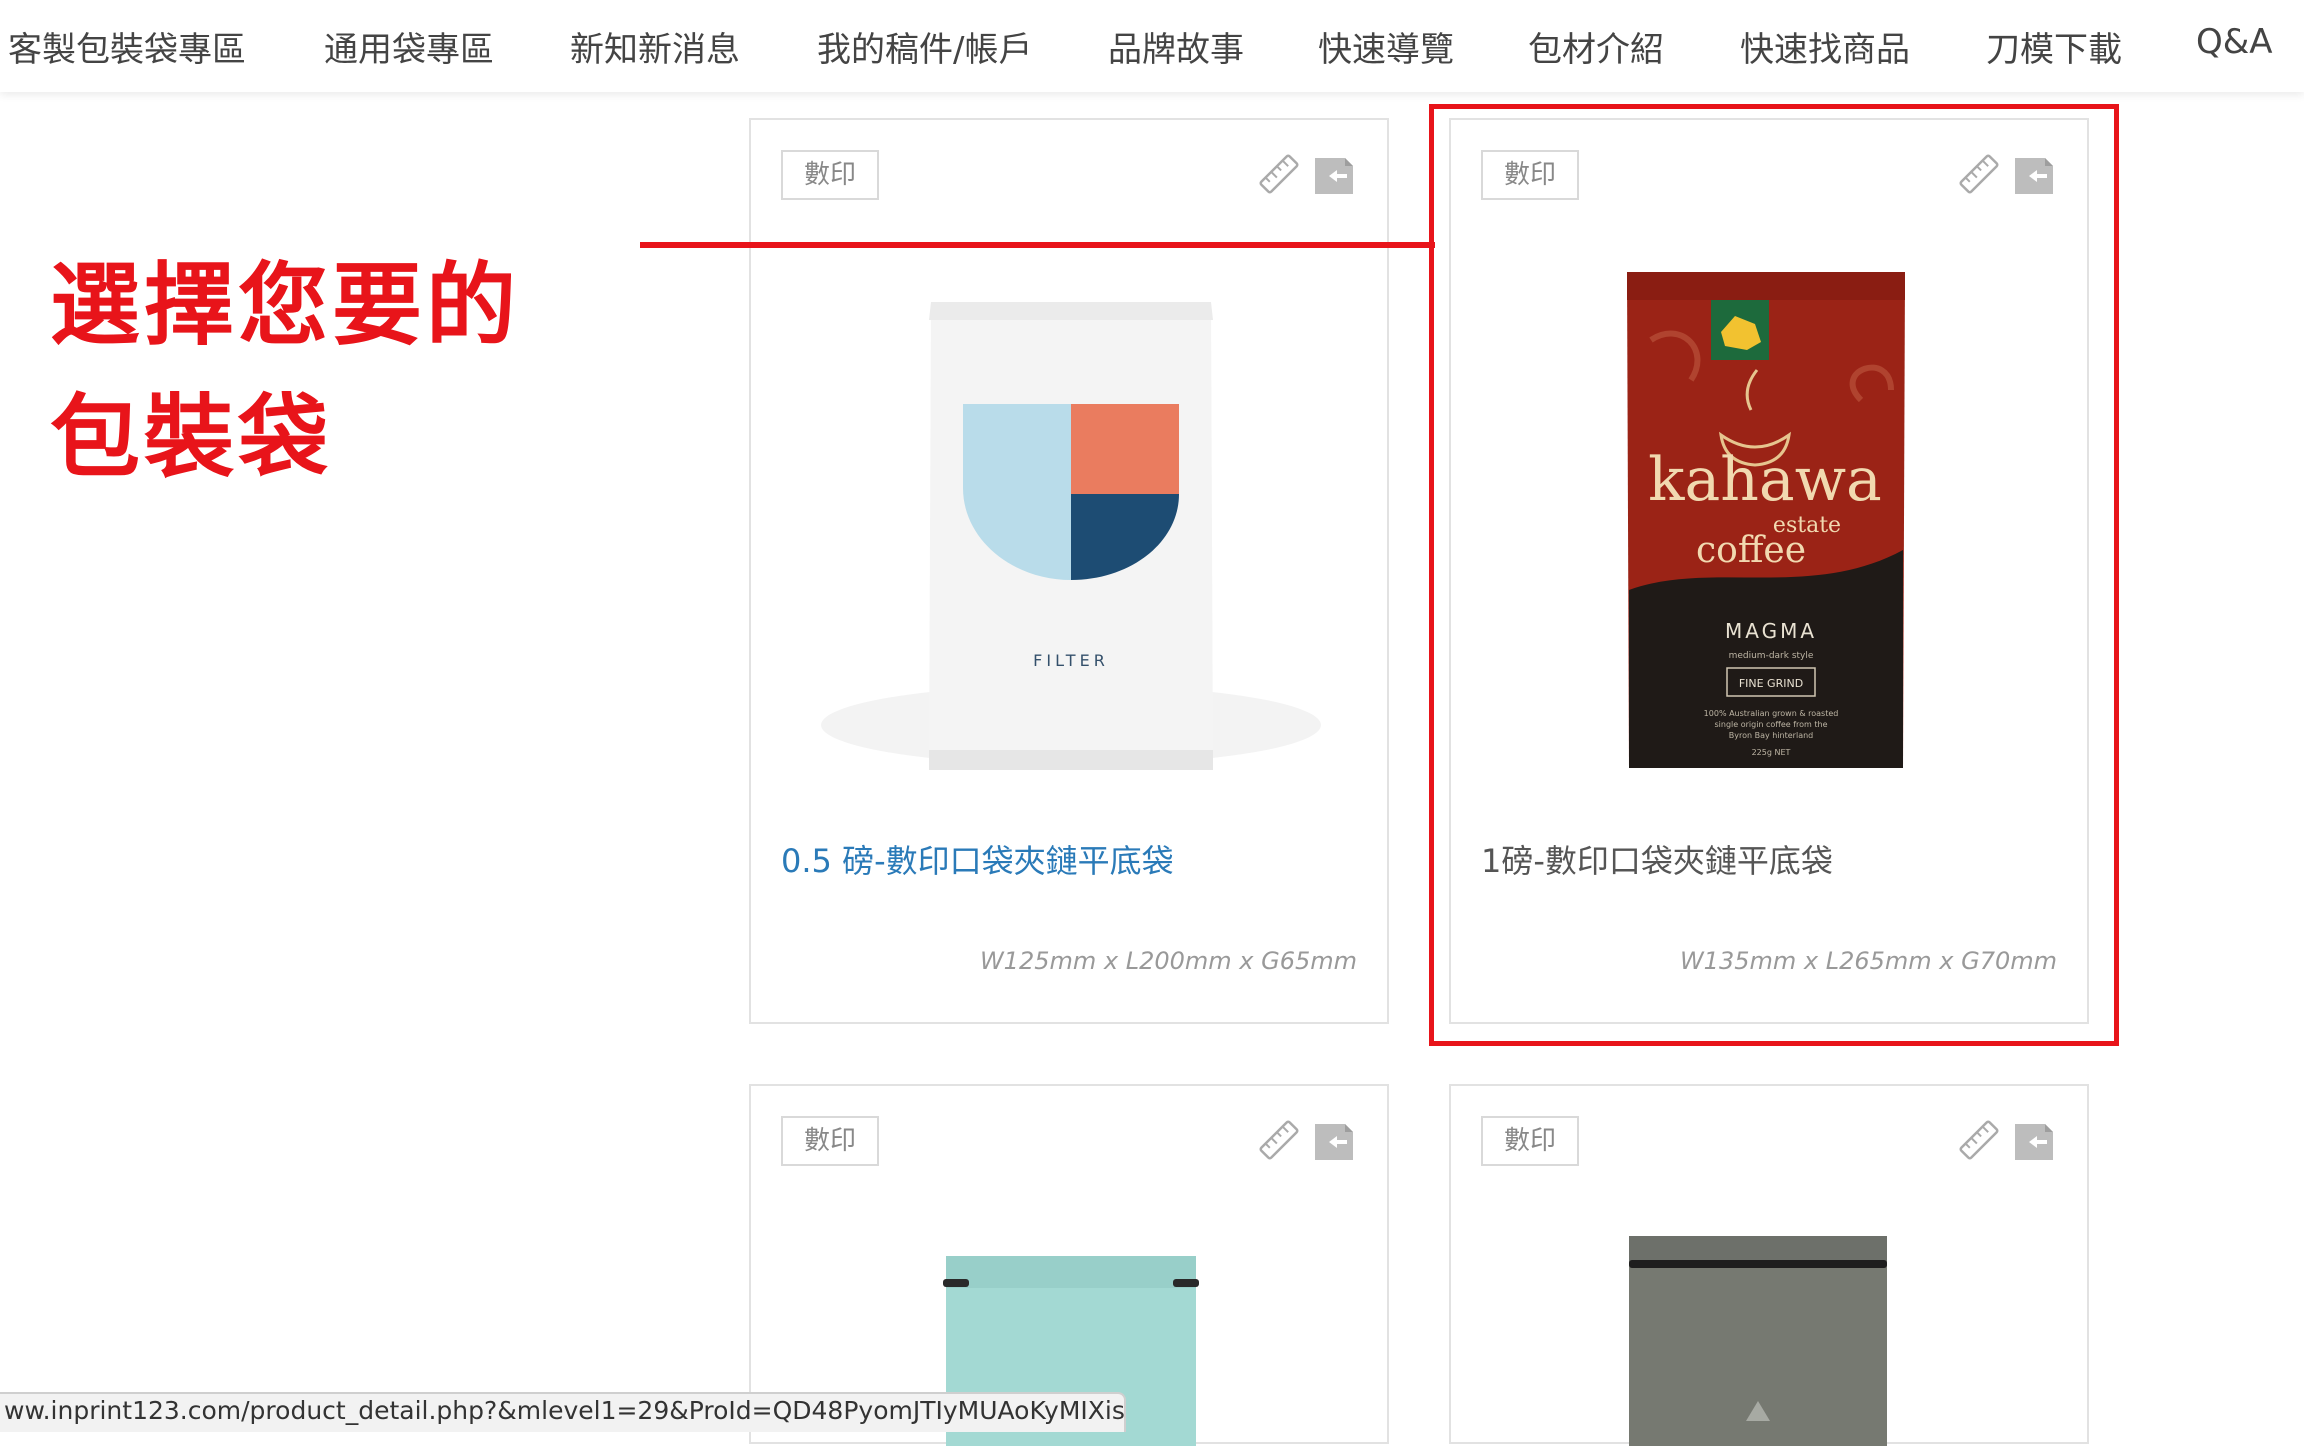  What do you see at coordinates (1037, 245) in the screenshot?
I see `annotation-pointer-line` at bounding box center [1037, 245].